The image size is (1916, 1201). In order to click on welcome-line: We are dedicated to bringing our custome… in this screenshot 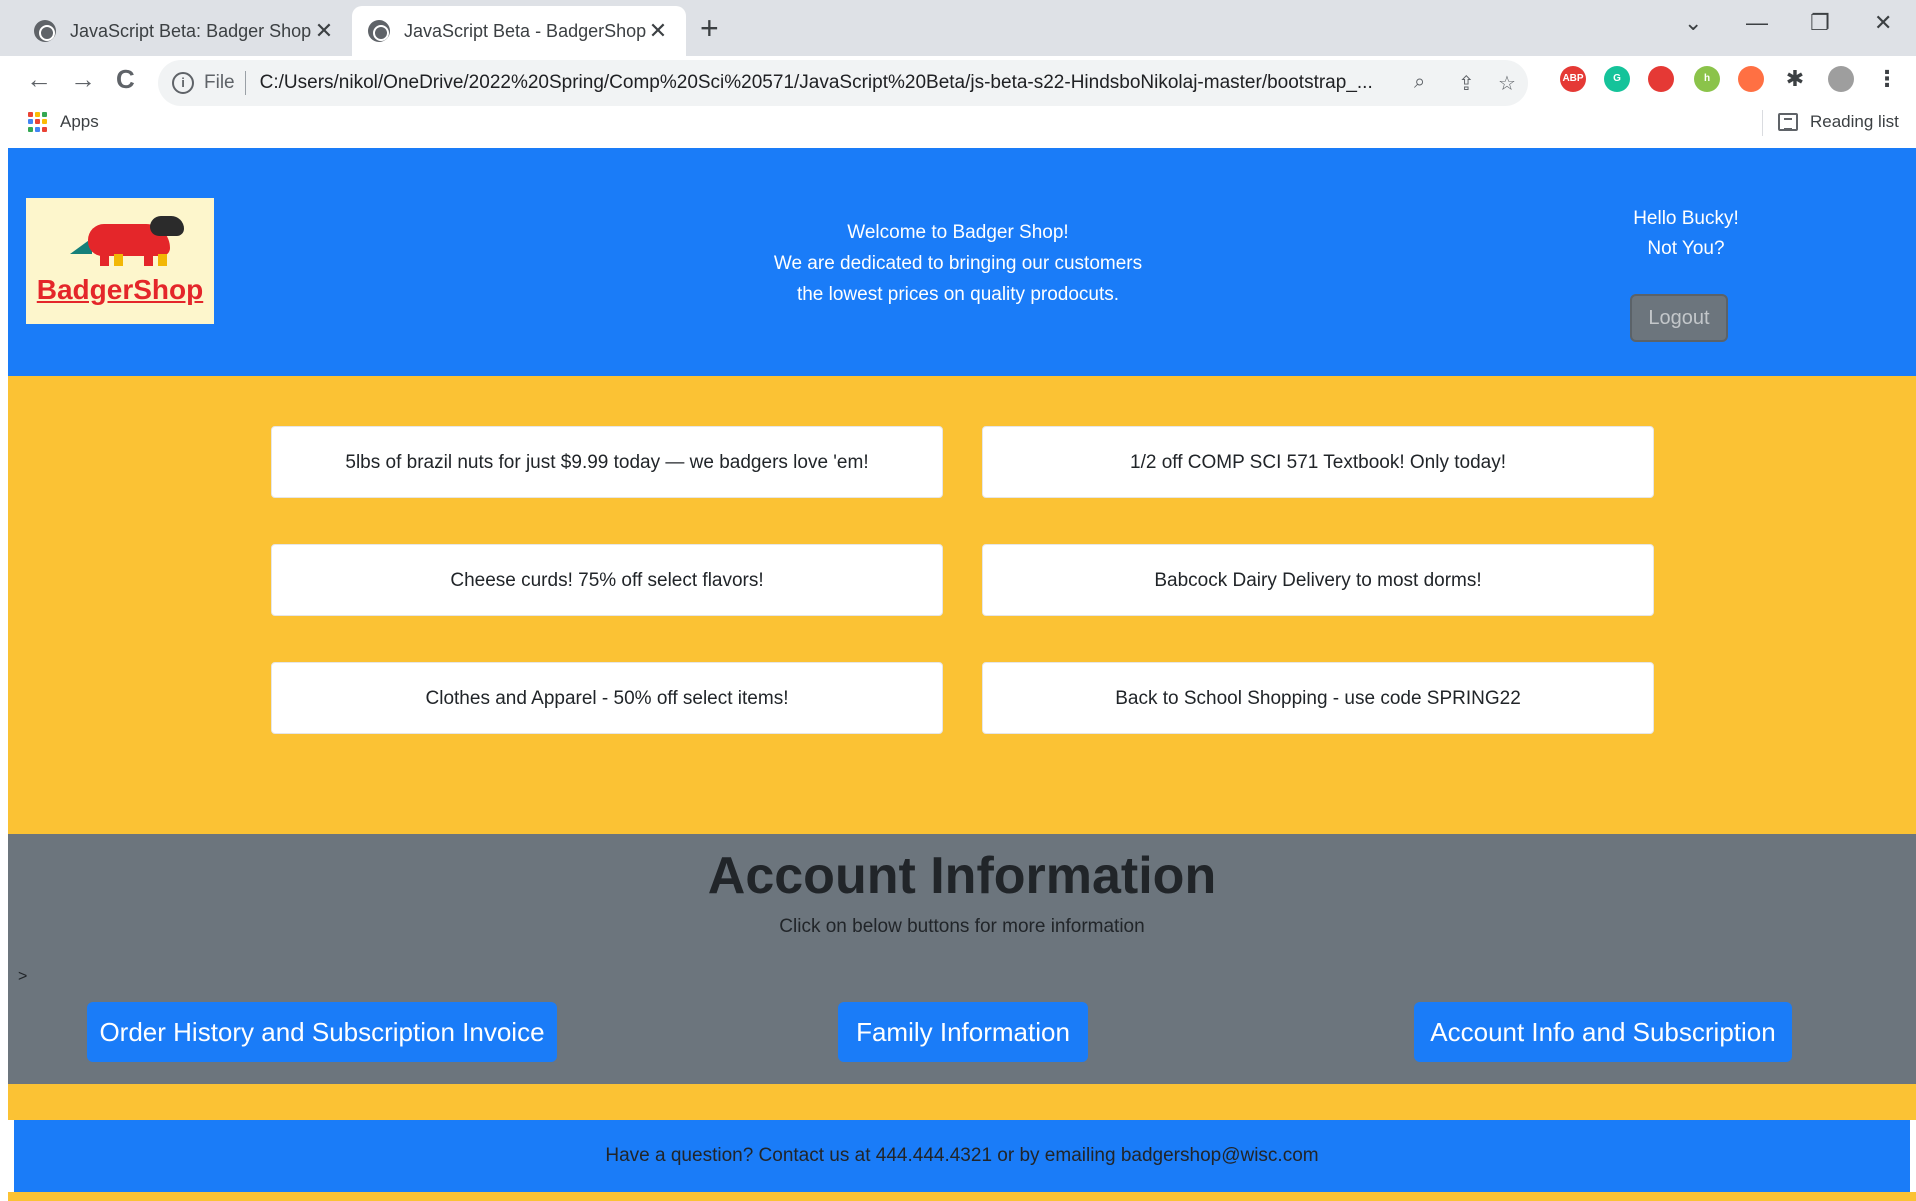, I will do `click(958, 263)`.